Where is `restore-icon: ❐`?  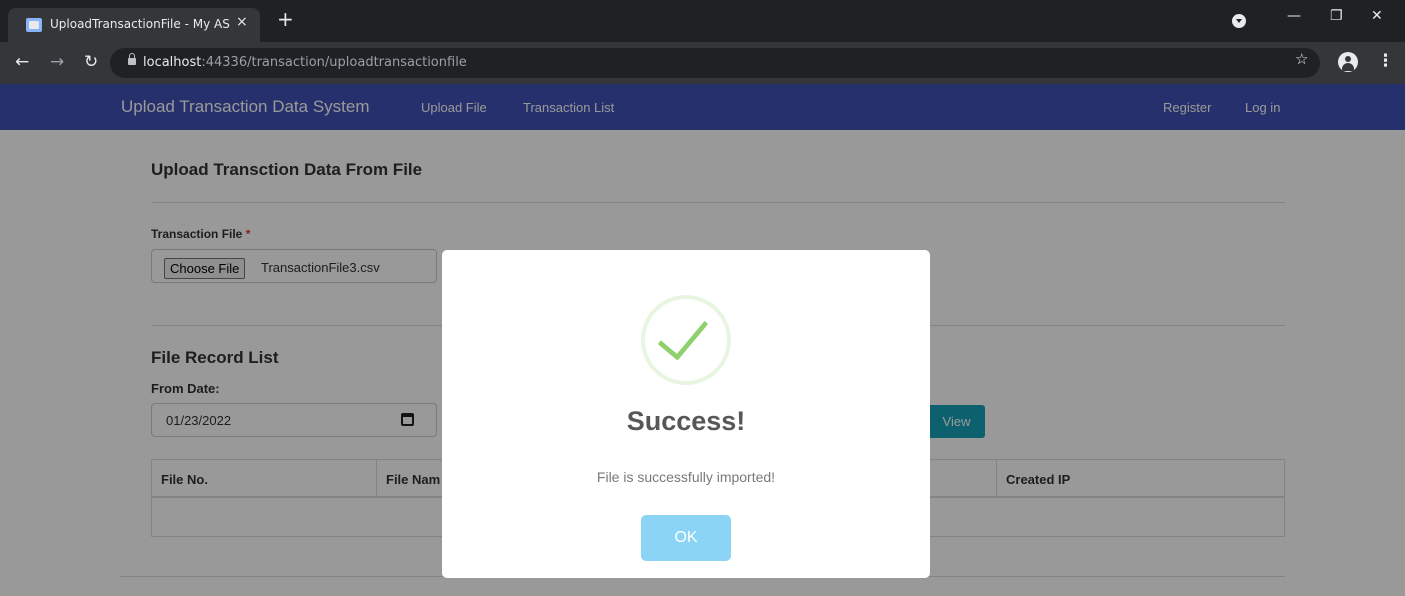 restore-icon: ❐ is located at coordinates (1336, 16).